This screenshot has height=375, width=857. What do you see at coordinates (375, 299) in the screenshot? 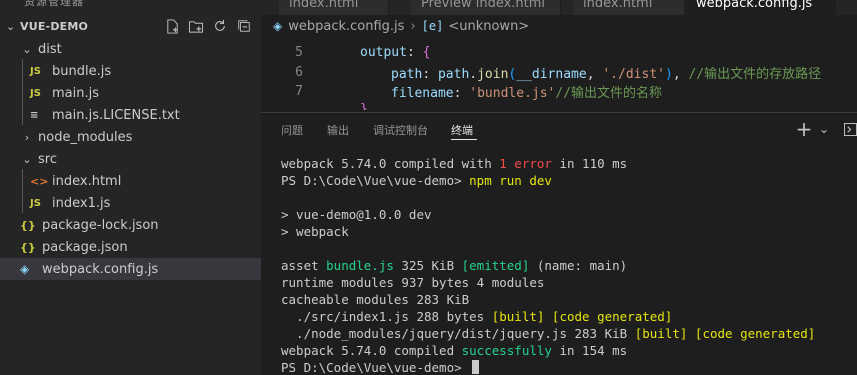
I see `terminal-line: cacheable modules 283 KiB` at bounding box center [375, 299].